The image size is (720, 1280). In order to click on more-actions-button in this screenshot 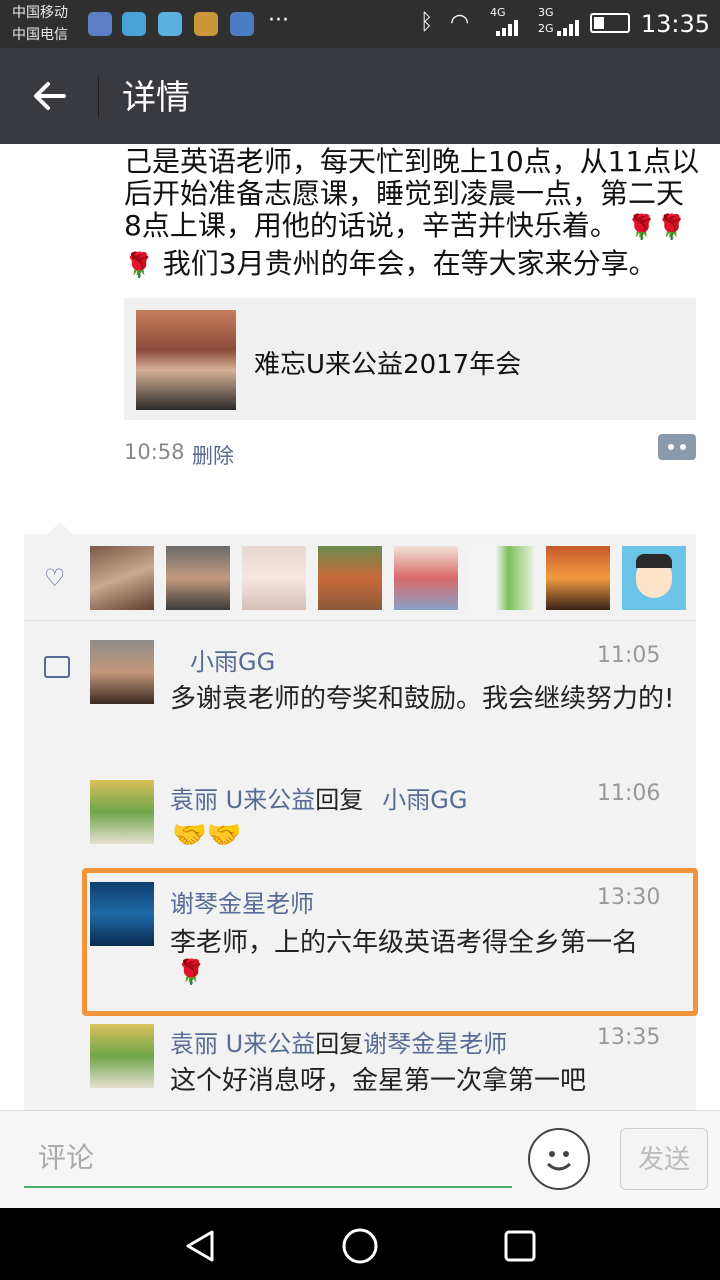, I will do `click(677, 447)`.